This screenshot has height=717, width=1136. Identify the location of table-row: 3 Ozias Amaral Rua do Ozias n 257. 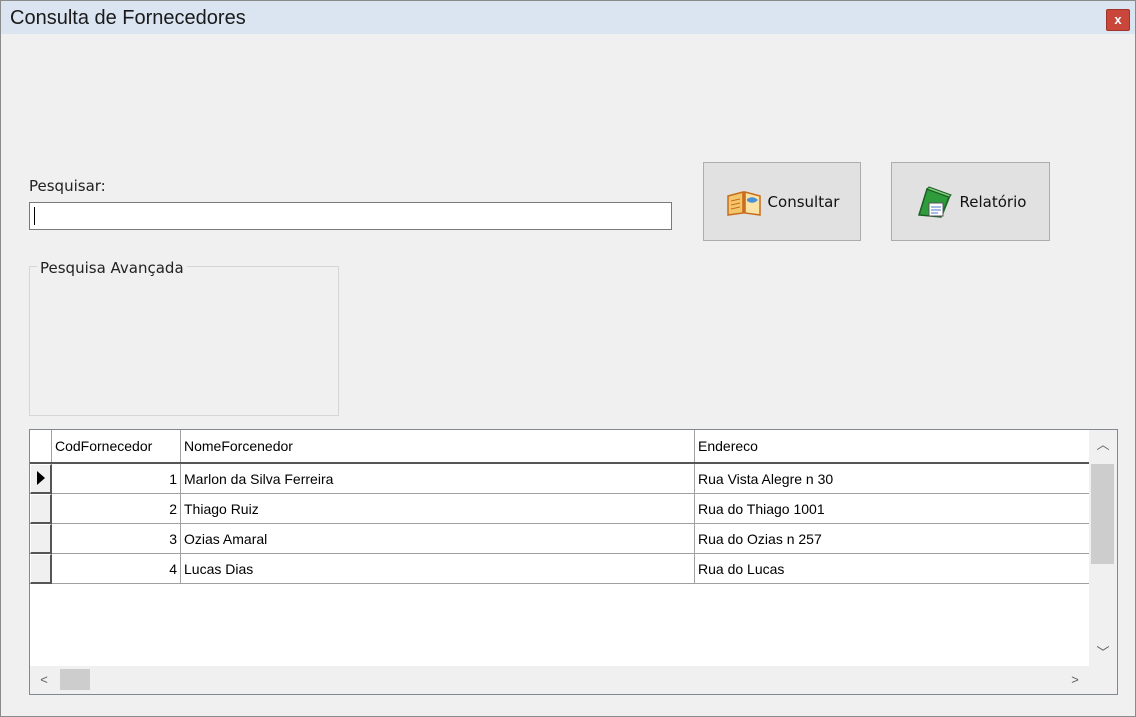
(559, 539).